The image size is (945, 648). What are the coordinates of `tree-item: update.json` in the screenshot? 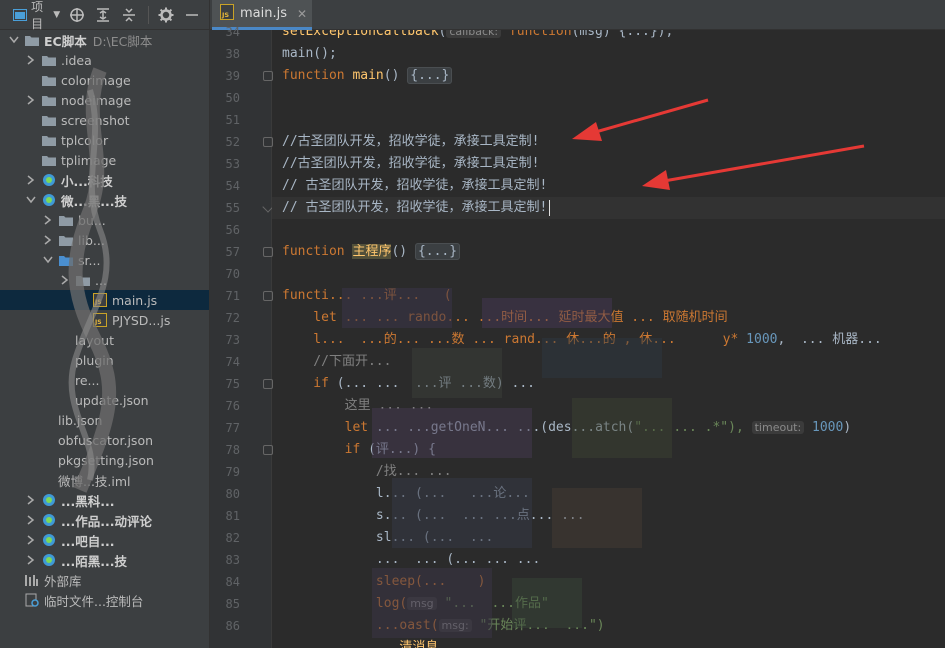 It's located at (104, 400).